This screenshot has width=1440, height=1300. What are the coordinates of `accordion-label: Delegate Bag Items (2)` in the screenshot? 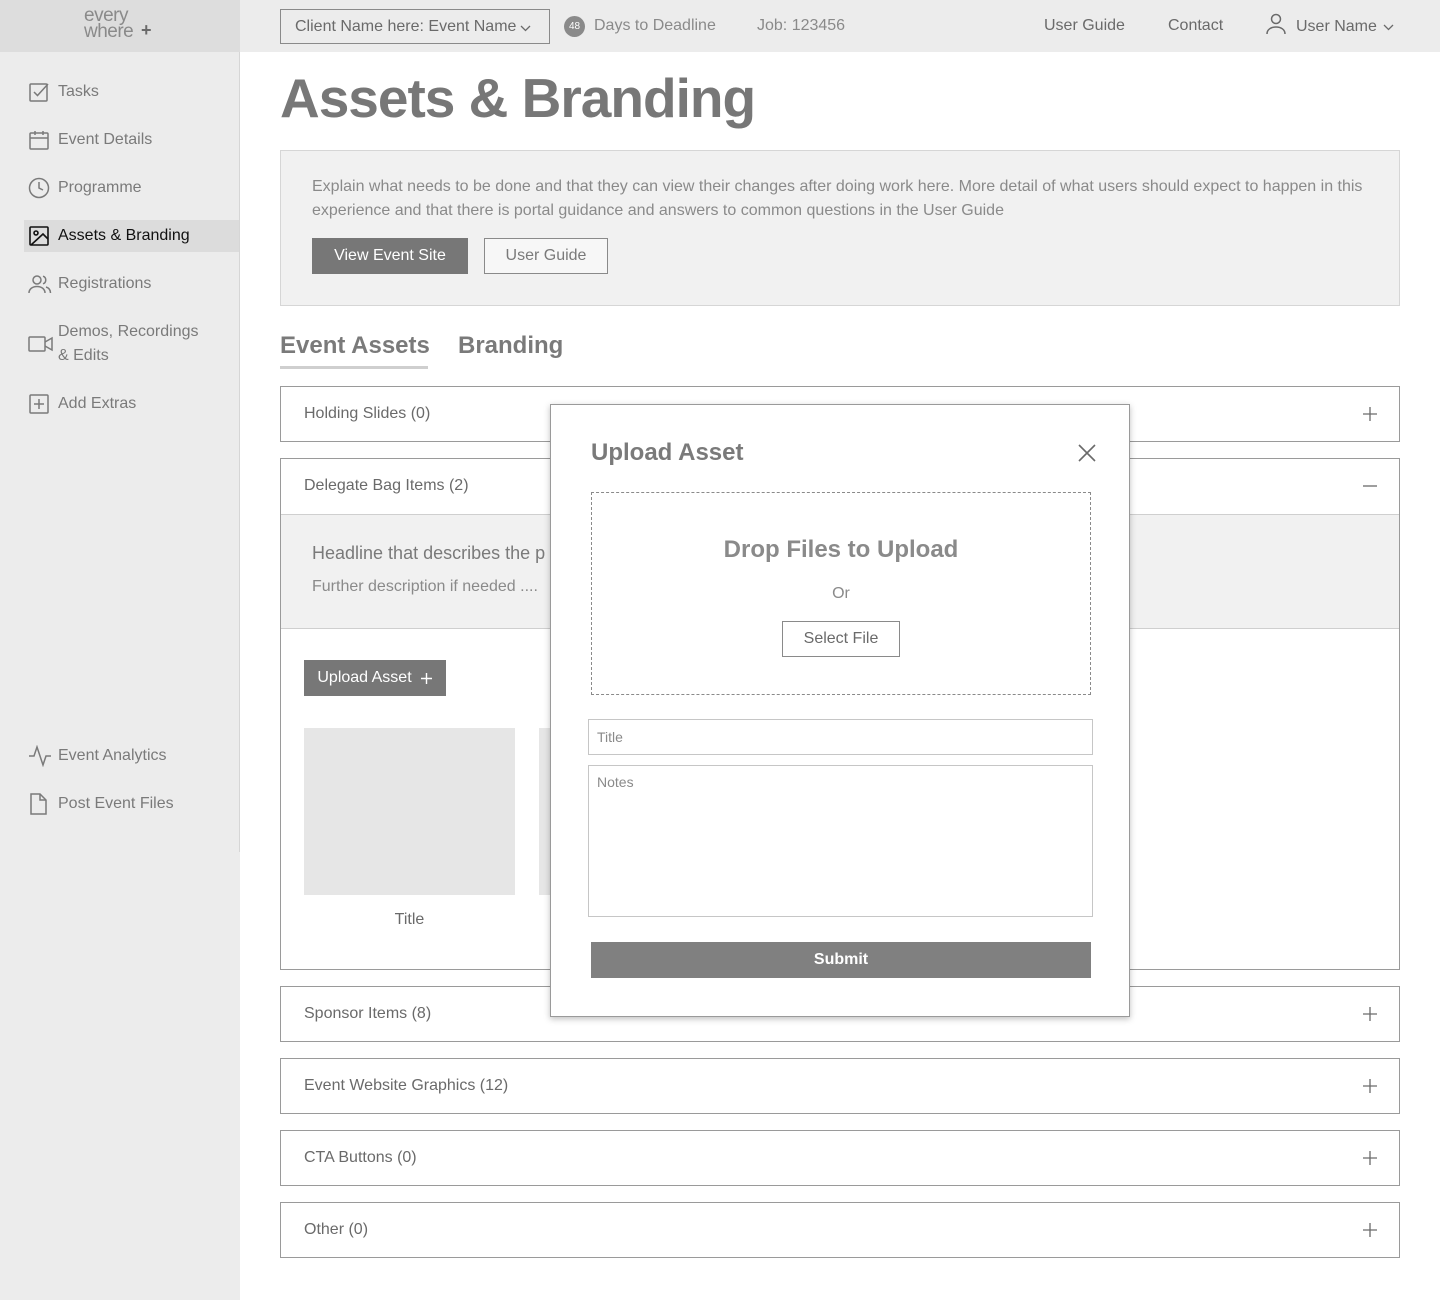 It's located at (386, 485).